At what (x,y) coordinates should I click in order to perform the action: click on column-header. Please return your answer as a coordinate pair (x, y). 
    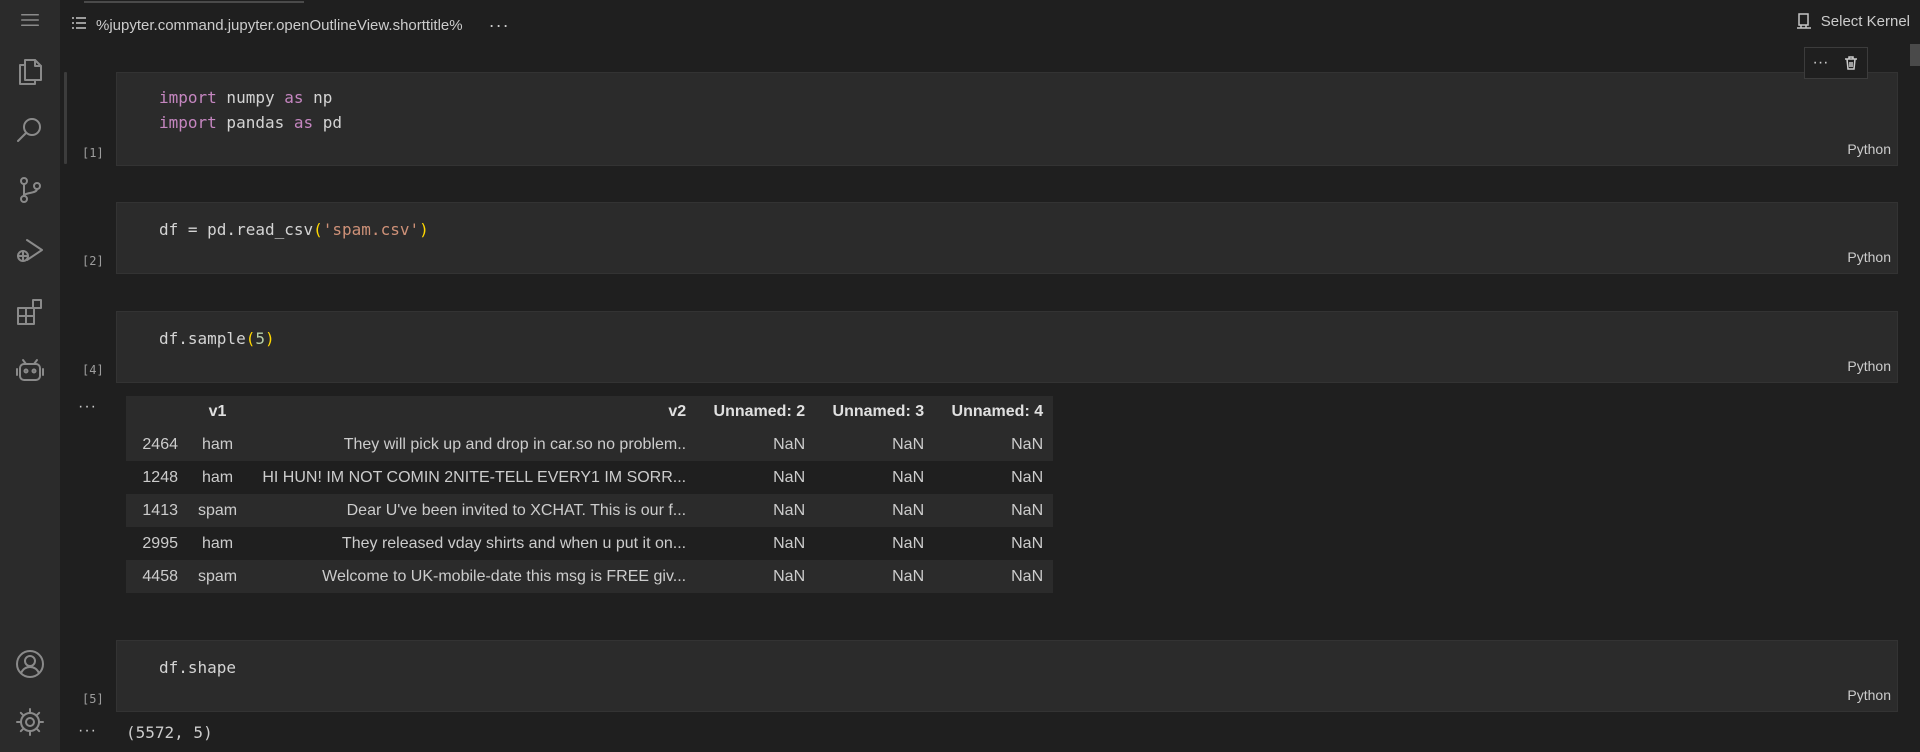
    Looking at the image, I should click on (157, 412).